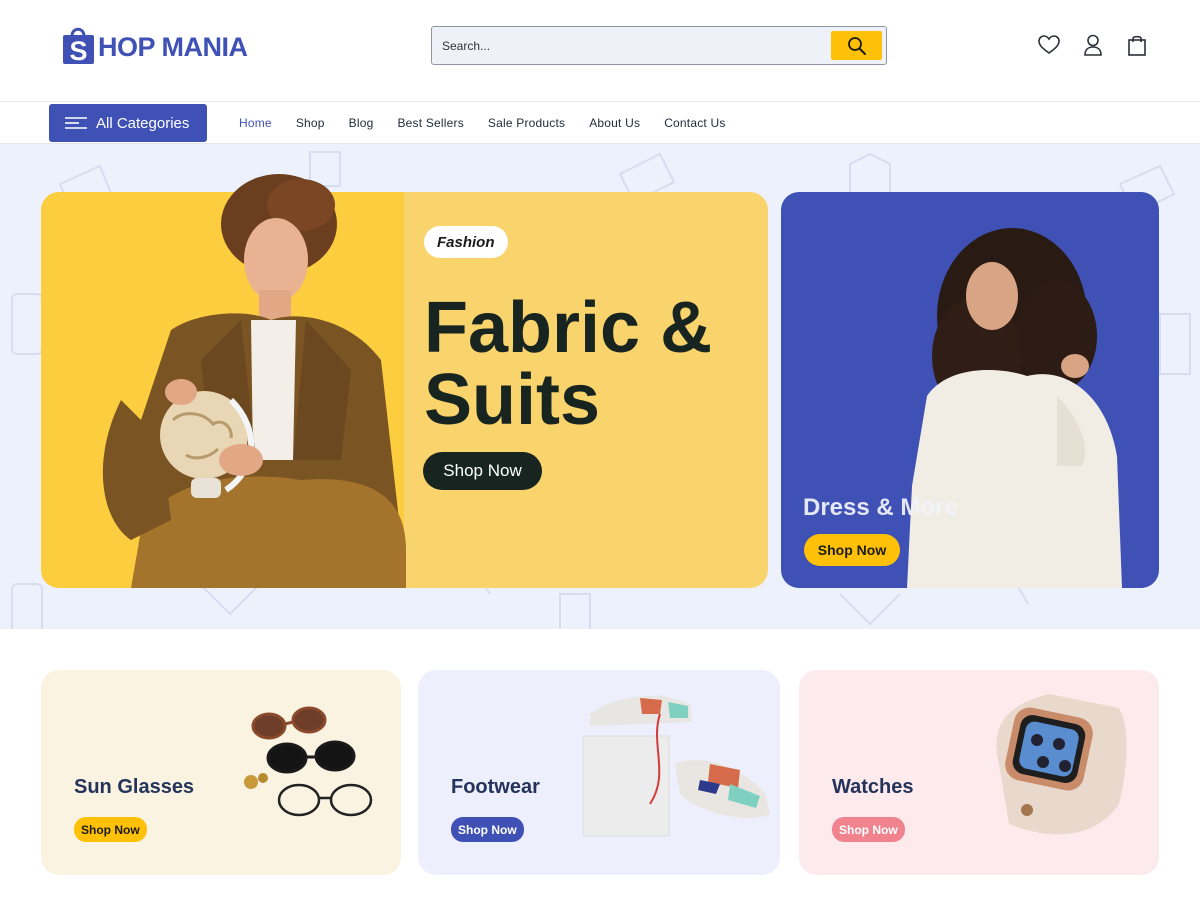  I want to click on sunglasses-shop-now-button: Shop Now, so click(110, 829).